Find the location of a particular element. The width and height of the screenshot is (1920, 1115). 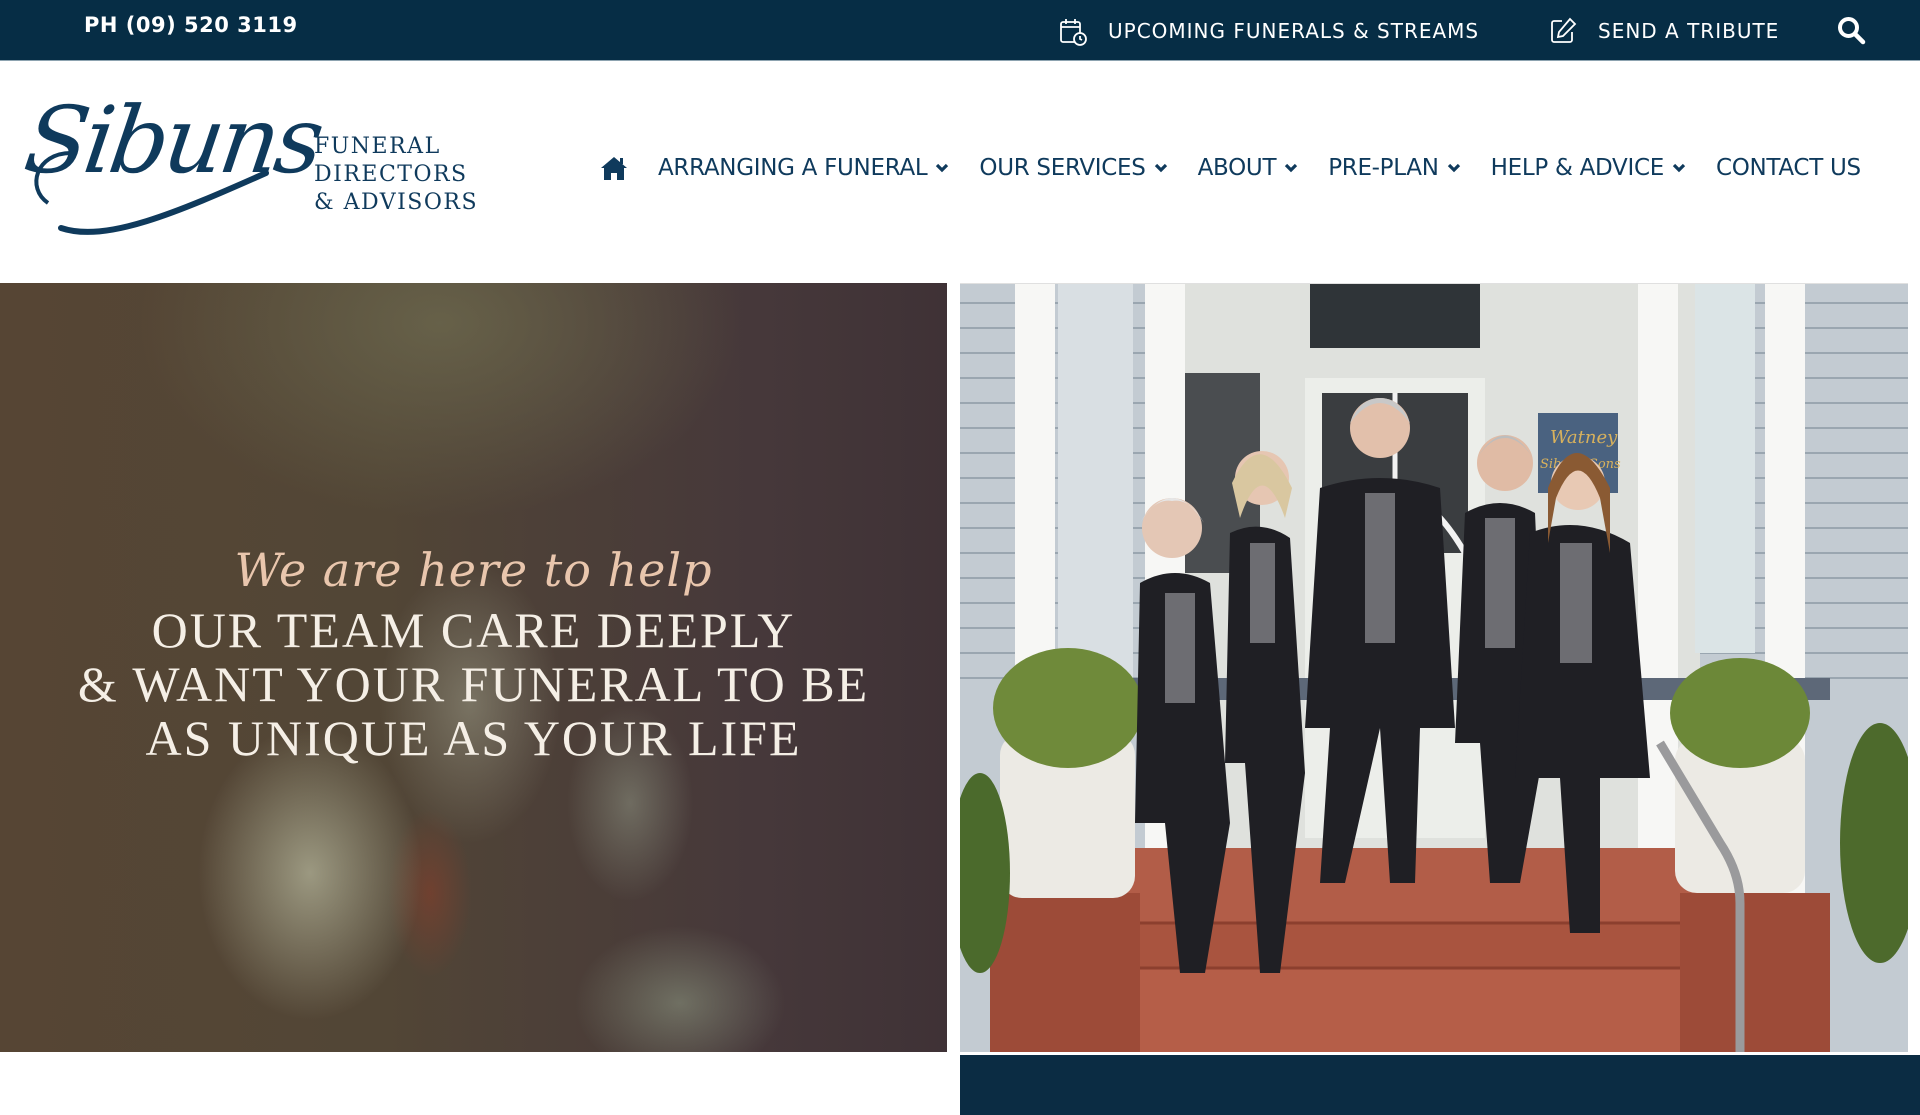

sign-text: Watney is located at coordinates (1584, 437).